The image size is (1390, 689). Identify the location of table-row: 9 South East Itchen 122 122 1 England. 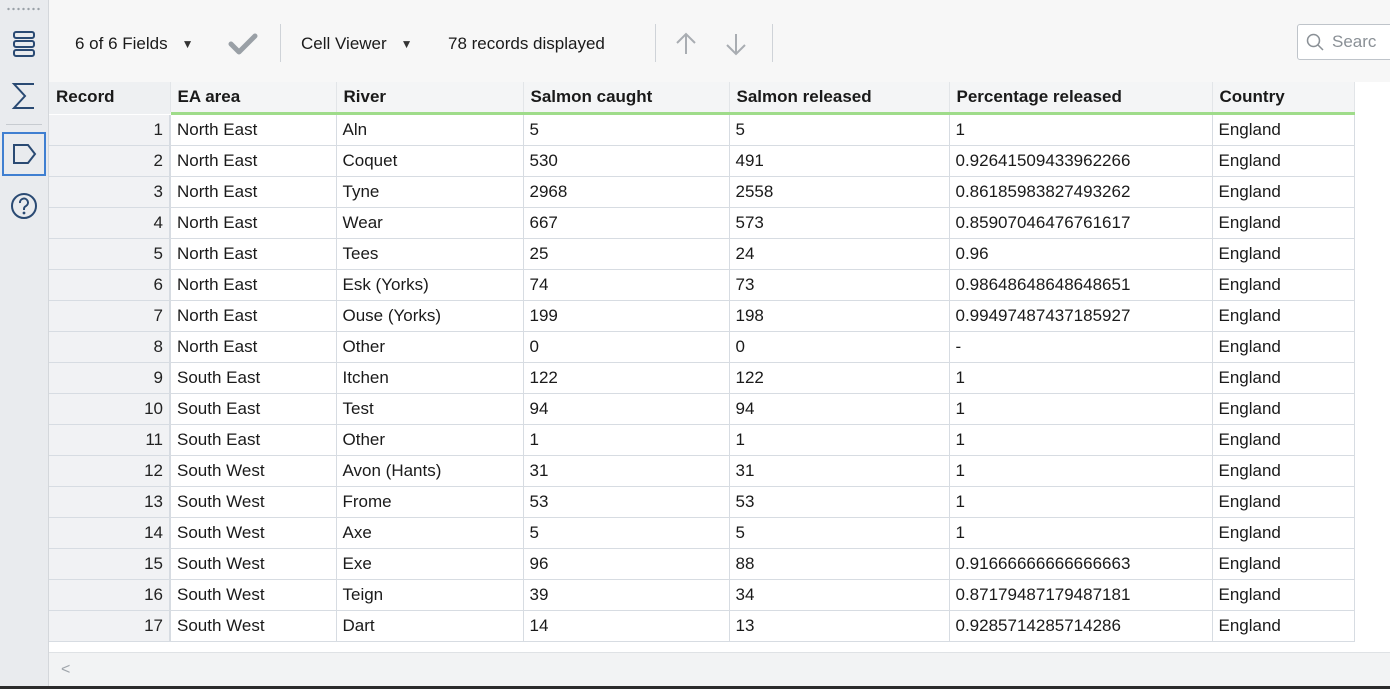
(702, 378).